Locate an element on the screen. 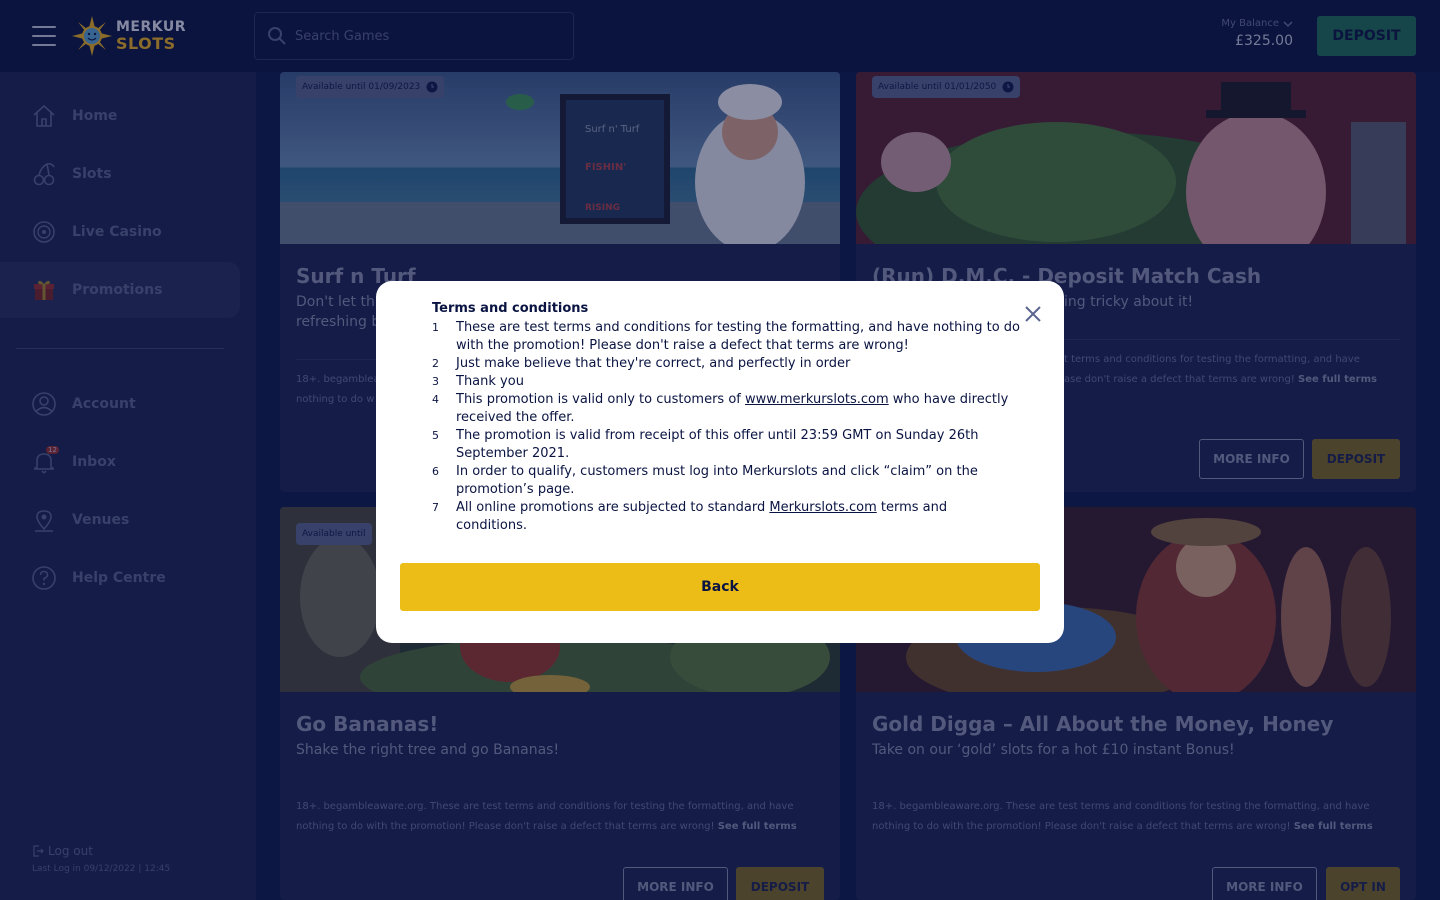 Image resolution: width=1440 pixels, height=900 pixels. top-bar: MERKUR SLOTS My Balance £325.00 DEPOSIT is located at coordinates (720, 36).